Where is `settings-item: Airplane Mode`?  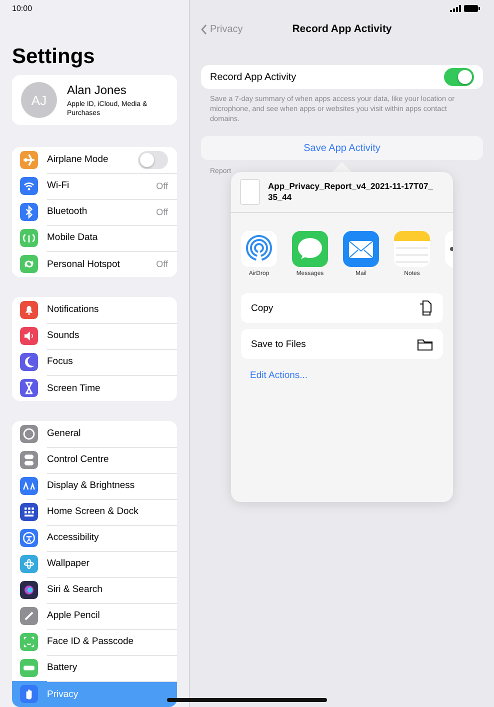 settings-item: Airplane Mode is located at coordinates (94, 160).